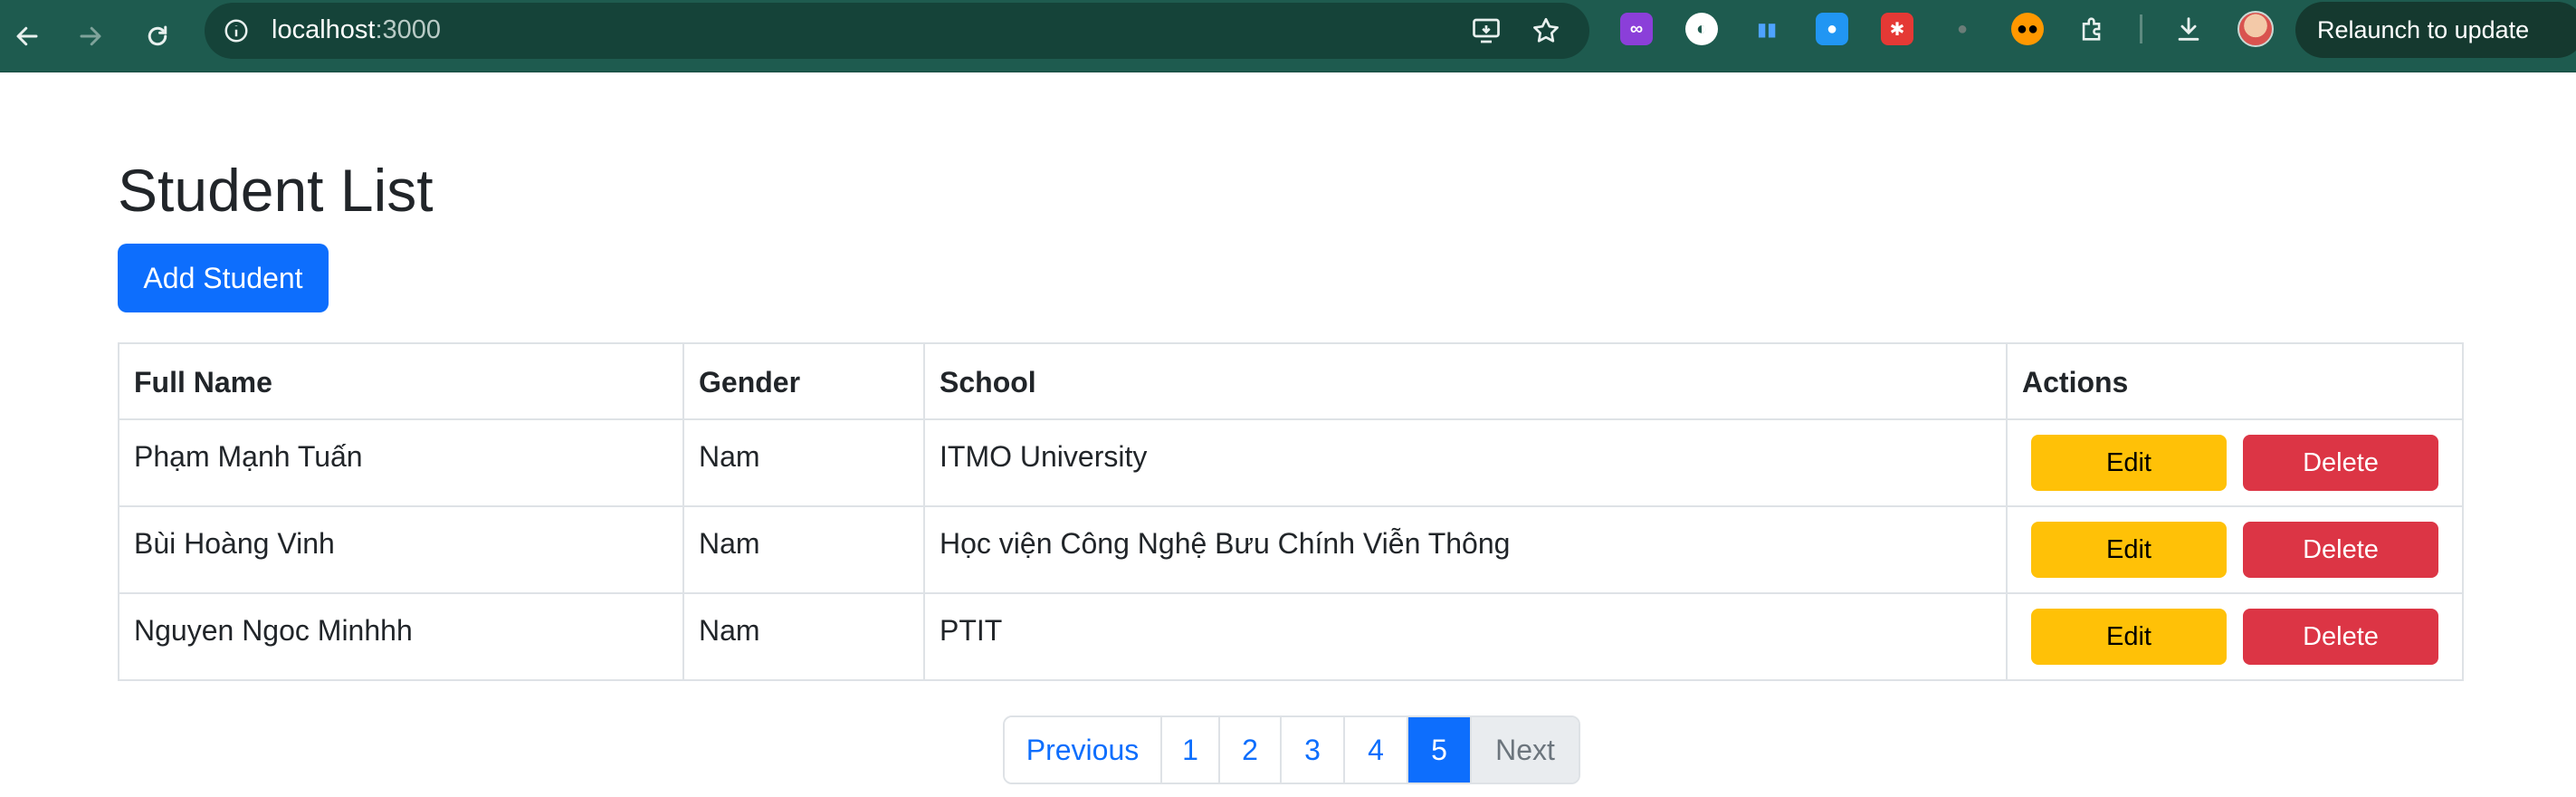  What do you see at coordinates (223, 278) in the screenshot?
I see `add-student-button: Add Student` at bounding box center [223, 278].